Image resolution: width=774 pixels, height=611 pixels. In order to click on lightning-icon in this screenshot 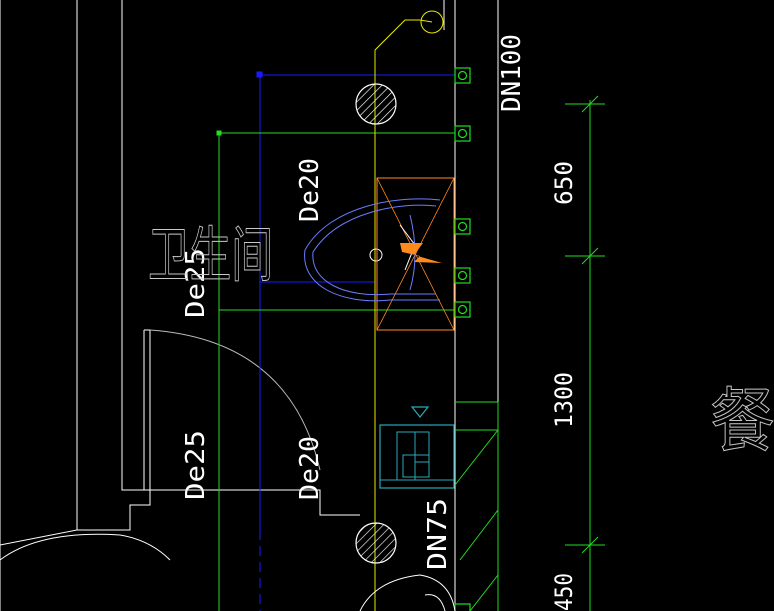, I will do `click(421, 253)`.